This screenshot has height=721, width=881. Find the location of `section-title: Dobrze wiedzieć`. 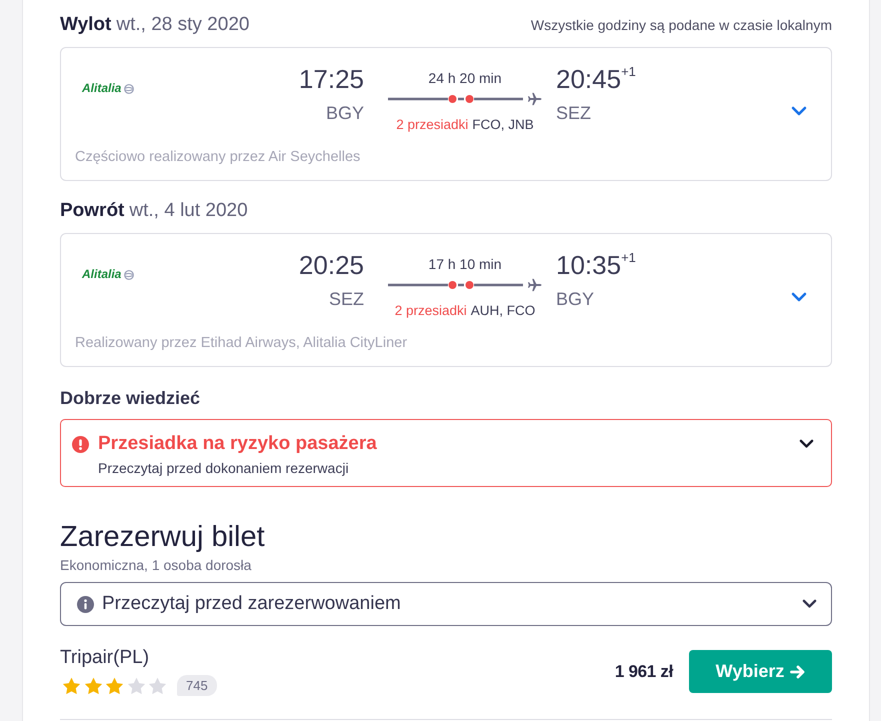

section-title: Dobrze wiedzieć is located at coordinates (131, 398).